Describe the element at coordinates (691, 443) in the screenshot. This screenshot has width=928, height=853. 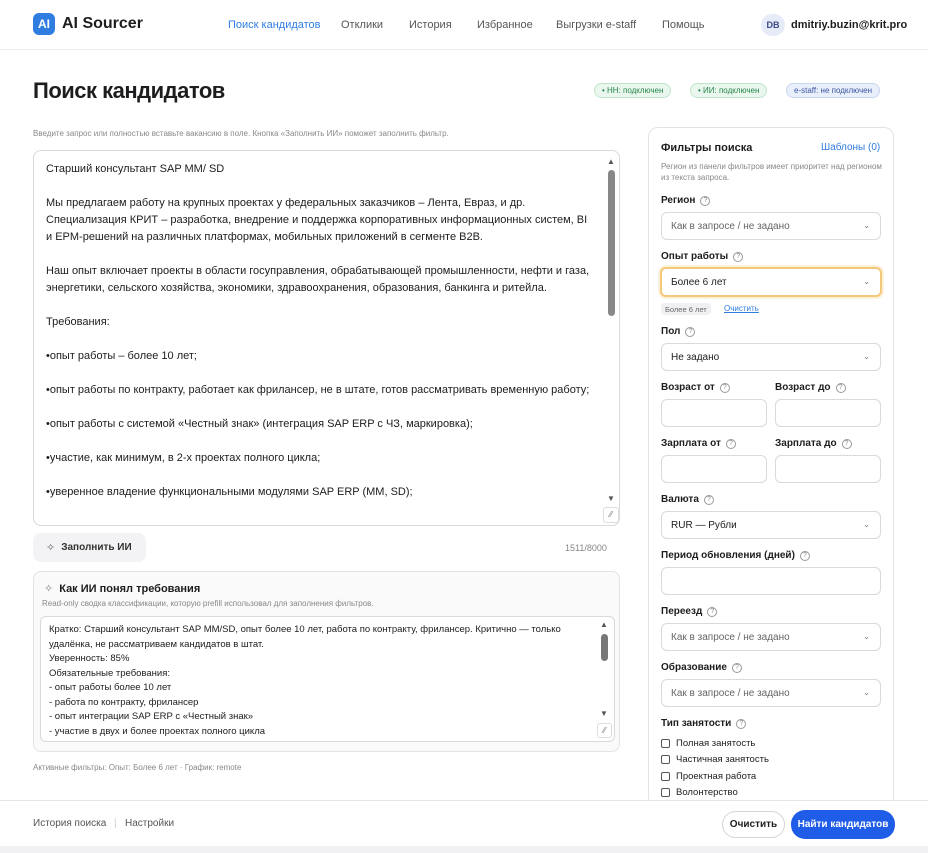
I see `salary-from-label-text: Зарплата от` at that location.